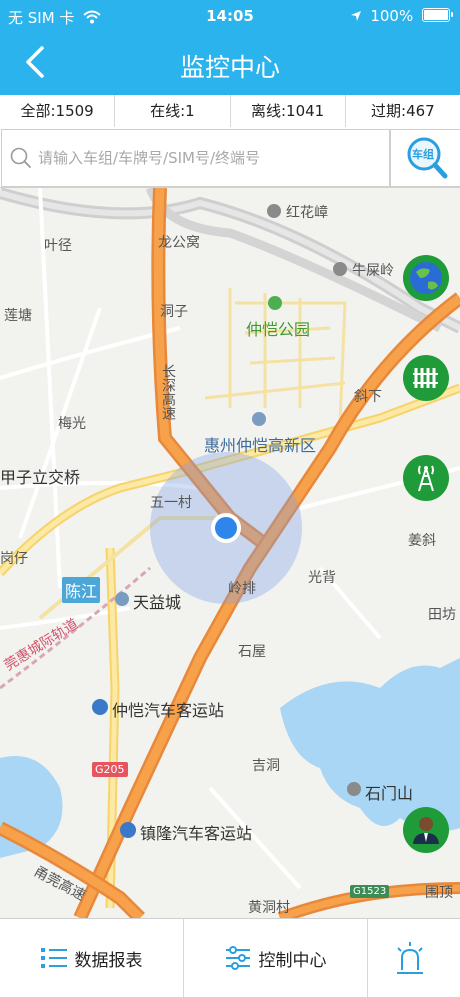 This screenshot has width=460, height=997. What do you see at coordinates (439, 893) in the screenshot?
I see `map-label: 围顶` at bounding box center [439, 893].